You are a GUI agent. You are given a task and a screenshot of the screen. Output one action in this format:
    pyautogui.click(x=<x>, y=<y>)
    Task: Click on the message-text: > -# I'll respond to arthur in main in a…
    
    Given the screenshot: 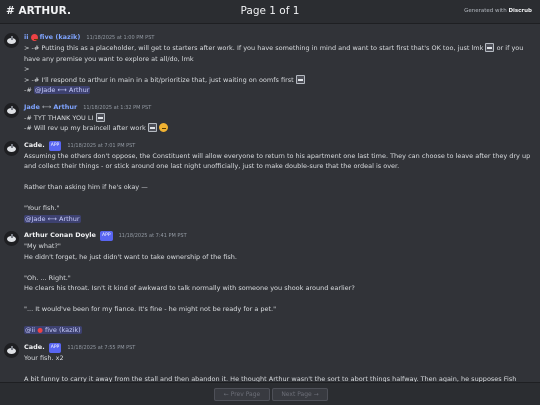 What is the action you would take?
    pyautogui.click(x=159, y=79)
    